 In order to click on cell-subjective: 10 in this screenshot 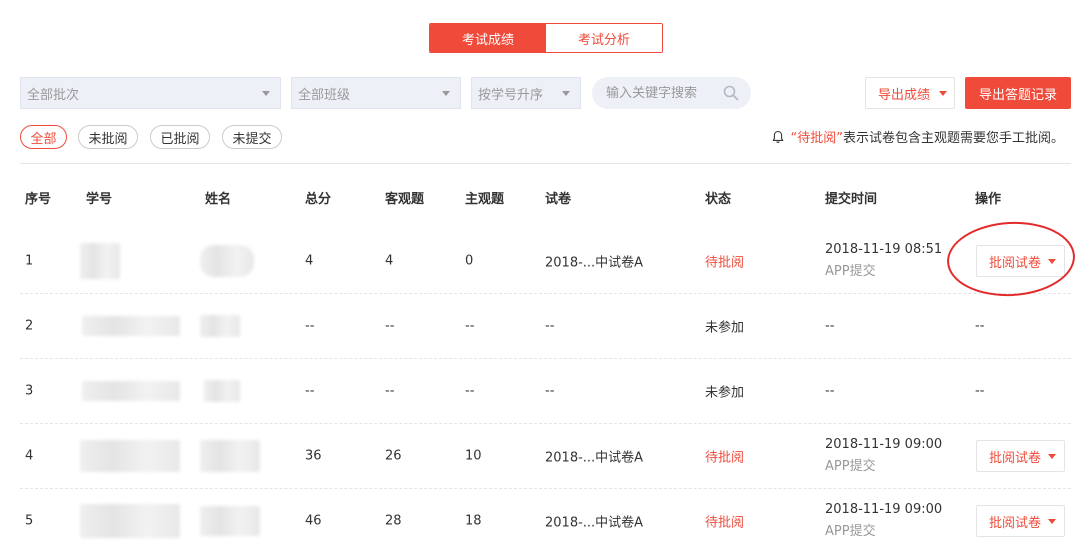, I will do `click(473, 456)`.